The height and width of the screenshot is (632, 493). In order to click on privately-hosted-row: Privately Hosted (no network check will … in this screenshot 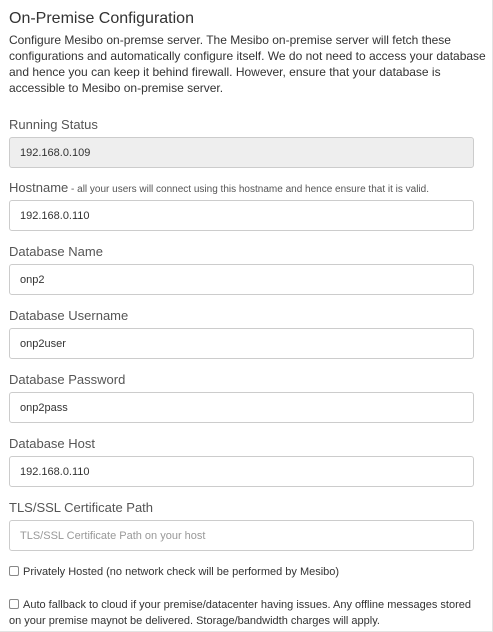, I will do `click(246, 572)`.